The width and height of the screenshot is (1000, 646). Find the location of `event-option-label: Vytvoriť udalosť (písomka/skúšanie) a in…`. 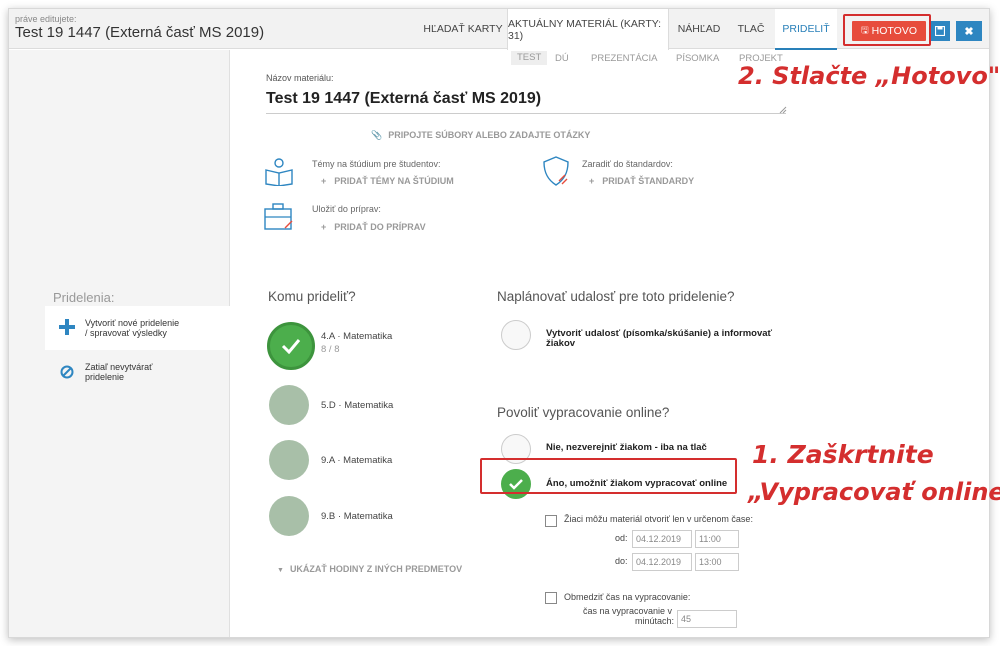

event-option-label: Vytvoriť udalosť (písomka/skúšanie) a in… is located at coordinates (659, 333).